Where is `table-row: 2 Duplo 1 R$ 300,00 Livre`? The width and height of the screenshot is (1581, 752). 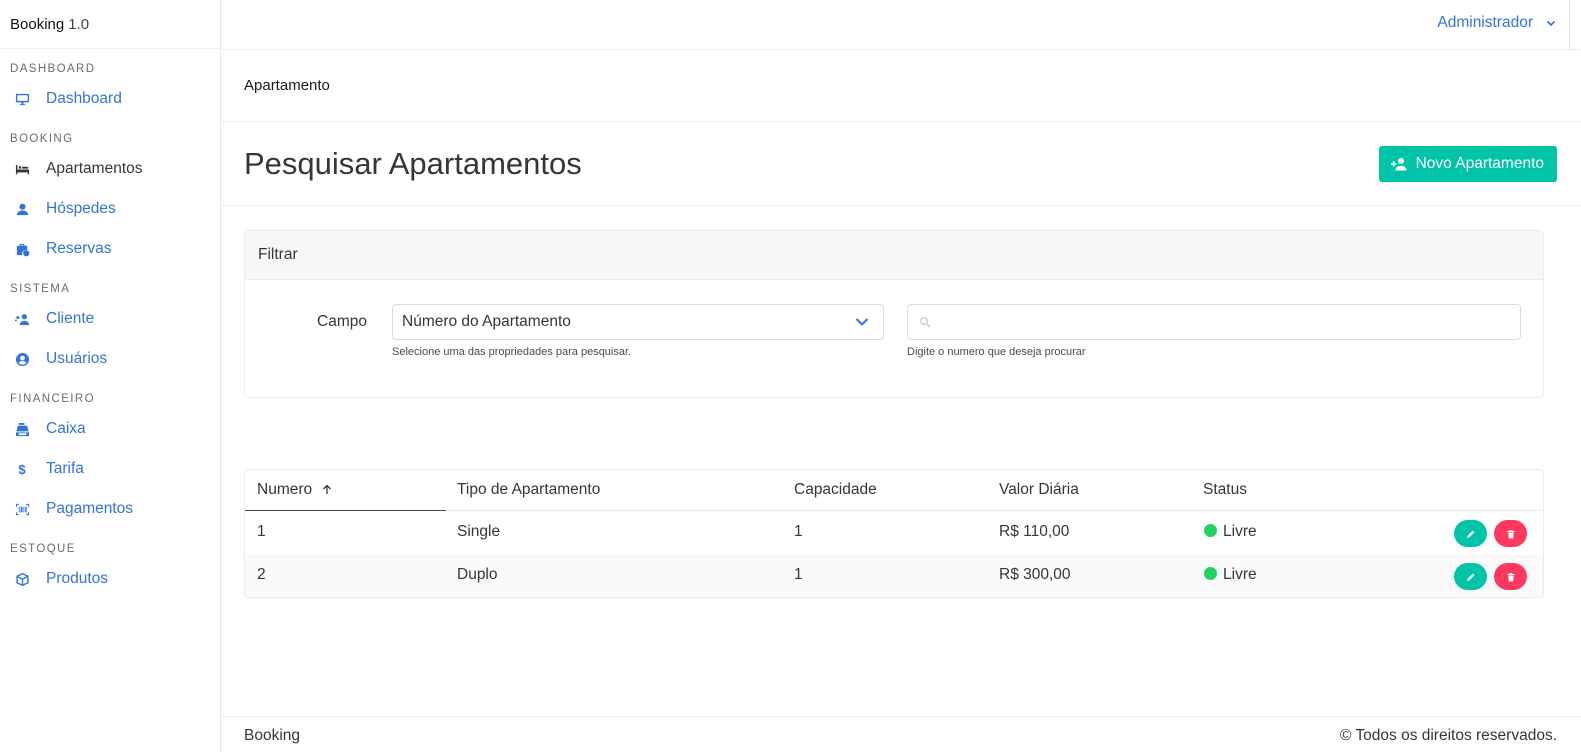
table-row: 2 Duplo 1 R$ 300,00 Livre is located at coordinates (894, 575).